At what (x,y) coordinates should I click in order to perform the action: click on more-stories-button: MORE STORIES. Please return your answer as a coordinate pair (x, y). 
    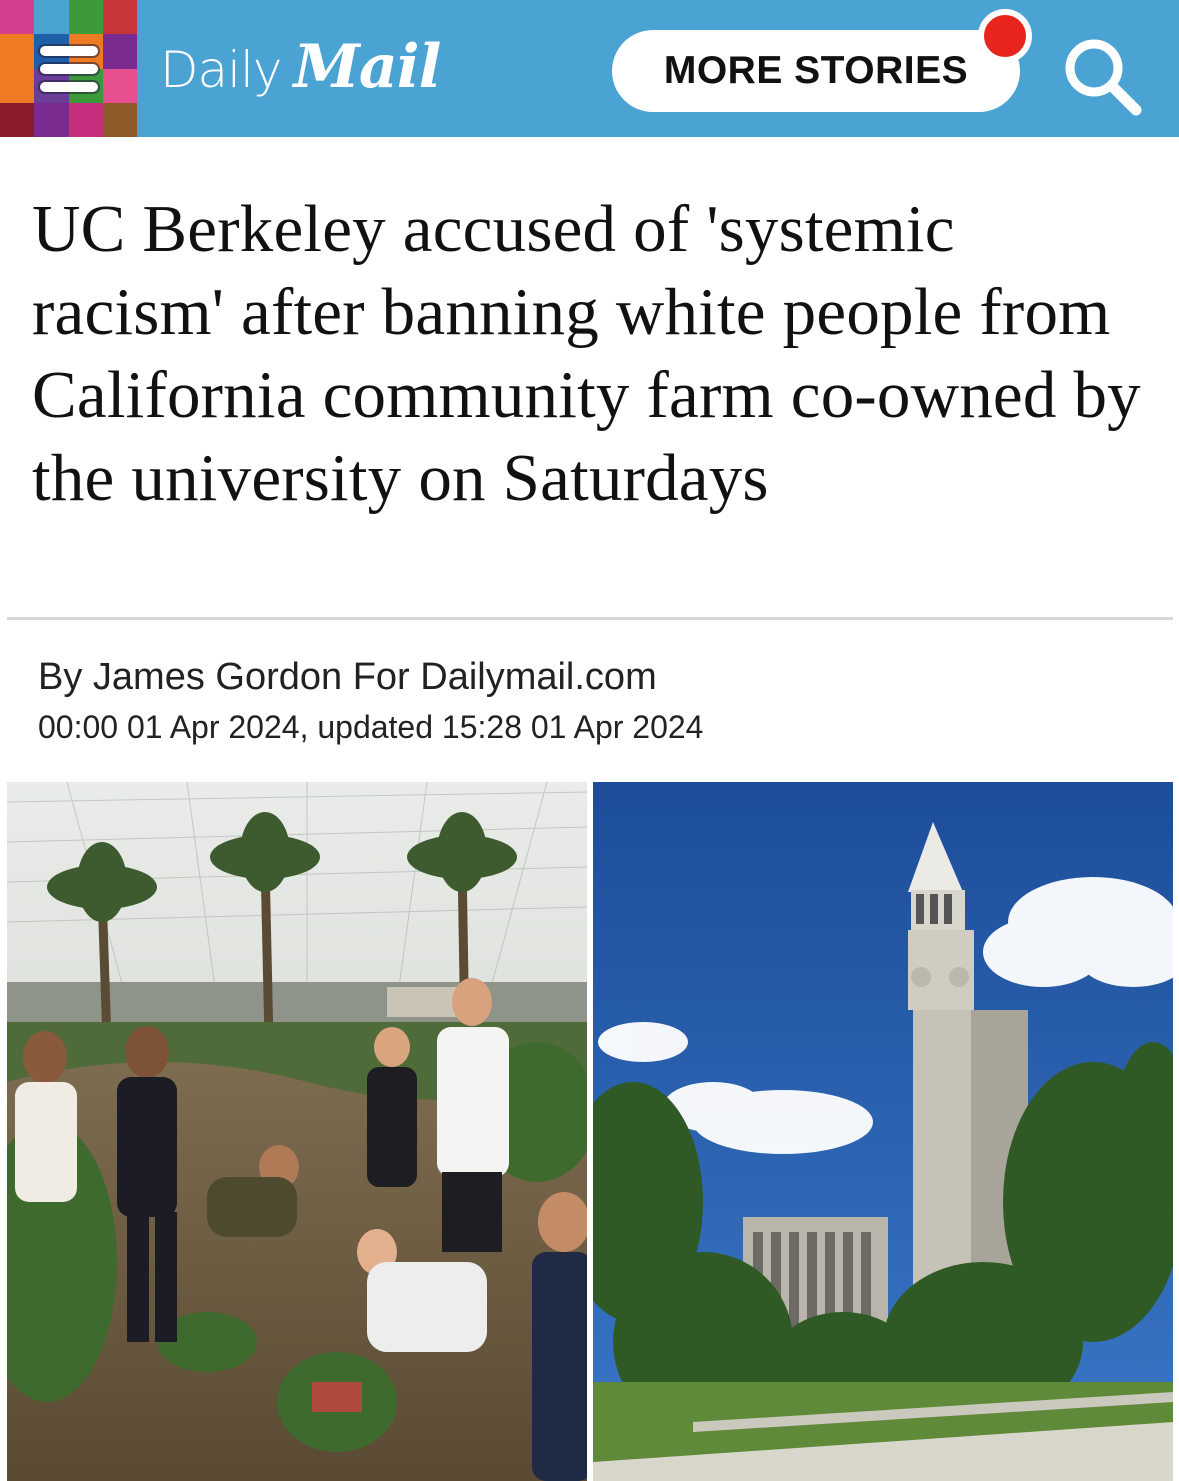
    Looking at the image, I should click on (816, 71).